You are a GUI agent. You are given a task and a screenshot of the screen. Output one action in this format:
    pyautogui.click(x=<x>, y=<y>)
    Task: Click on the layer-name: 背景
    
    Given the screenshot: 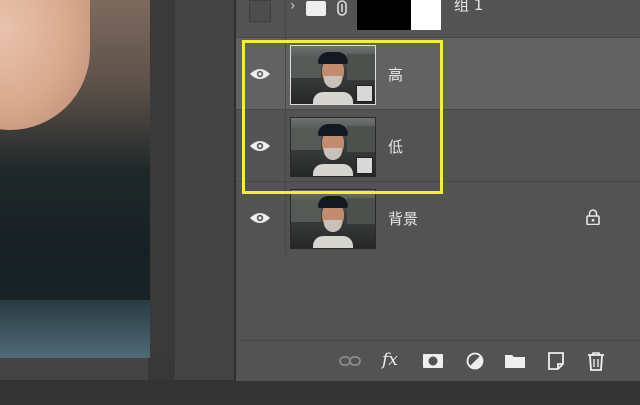 What is the action you would take?
    pyautogui.click(x=403, y=218)
    